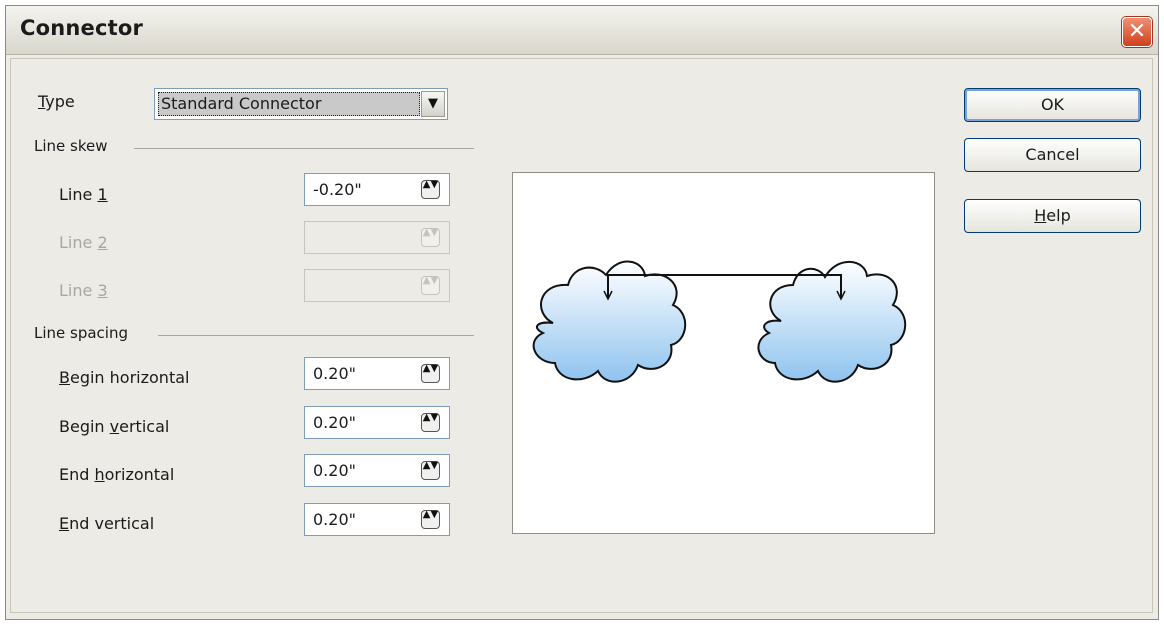 The image size is (1164, 625). What do you see at coordinates (334, 422) in the screenshot?
I see `begin-vertical-value: 0.20"` at bounding box center [334, 422].